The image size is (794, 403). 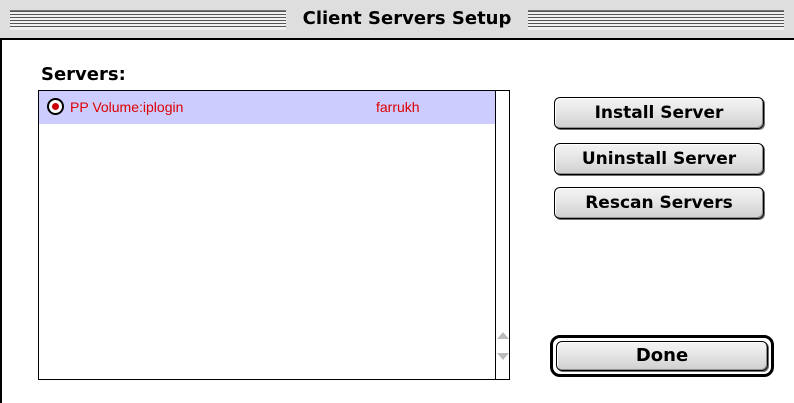 I want to click on done-button: Done, so click(x=662, y=356).